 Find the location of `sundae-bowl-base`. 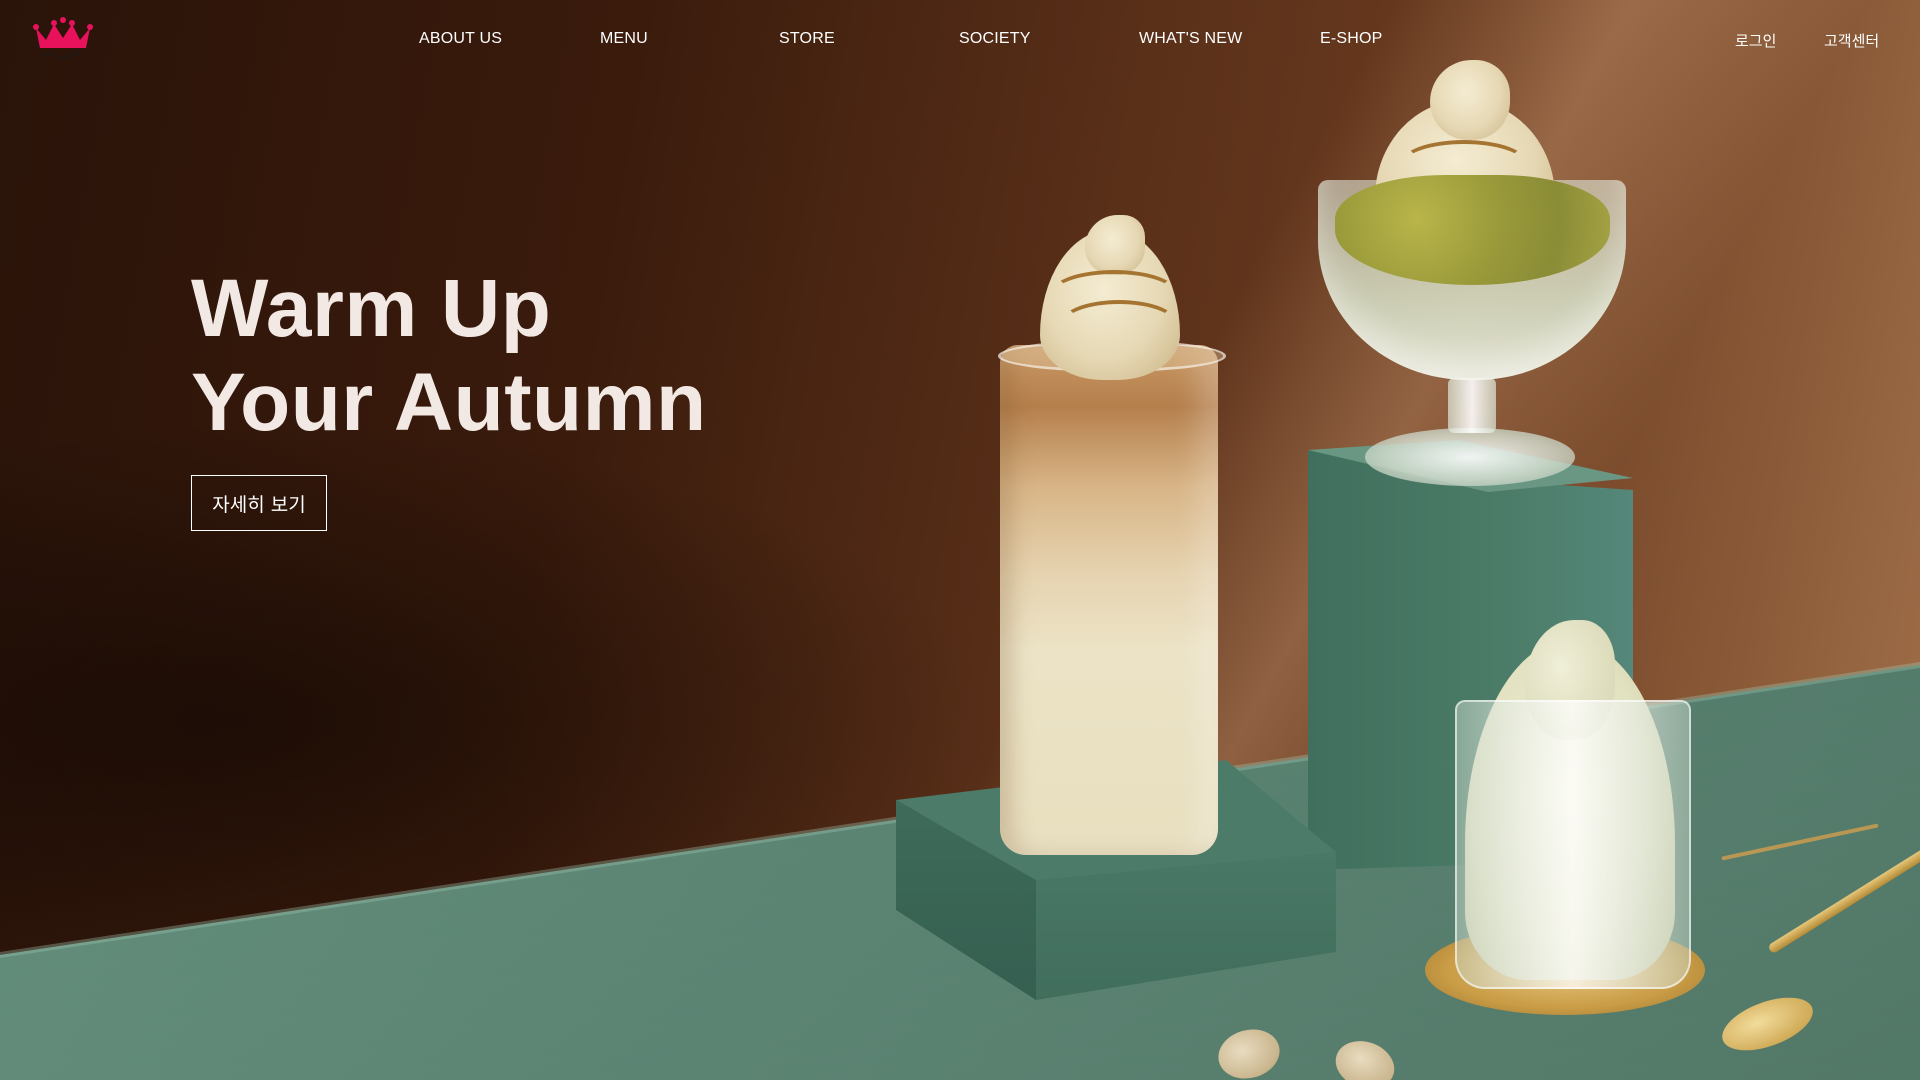

sundae-bowl-base is located at coordinates (1470, 457).